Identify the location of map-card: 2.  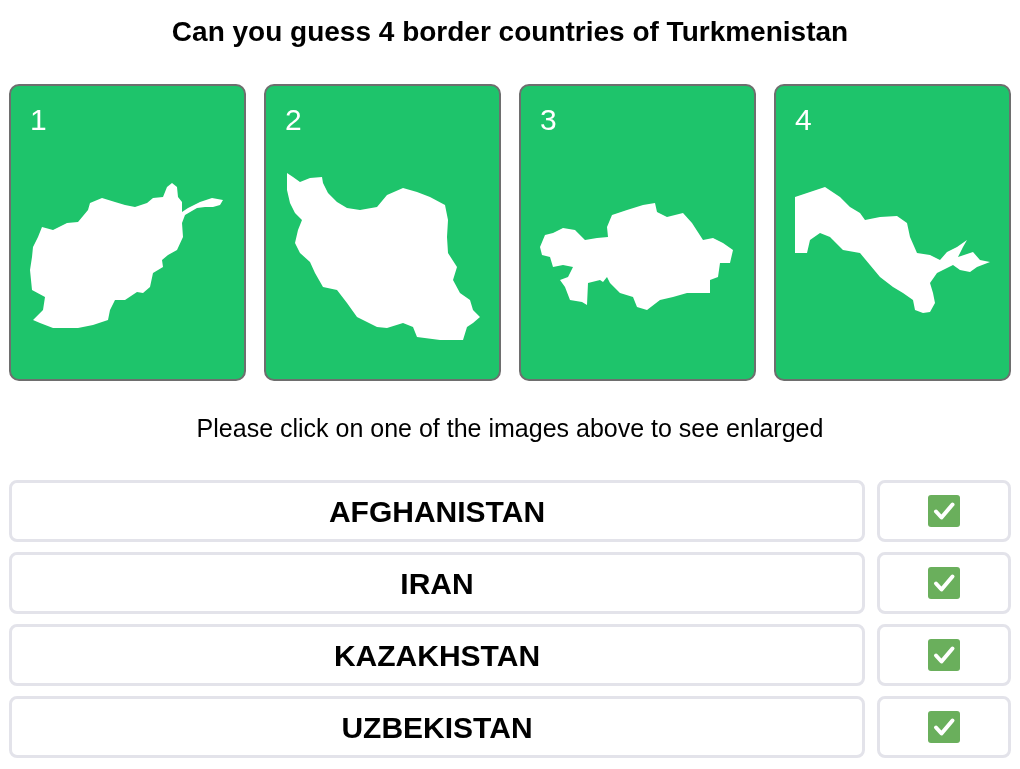
(382, 232).